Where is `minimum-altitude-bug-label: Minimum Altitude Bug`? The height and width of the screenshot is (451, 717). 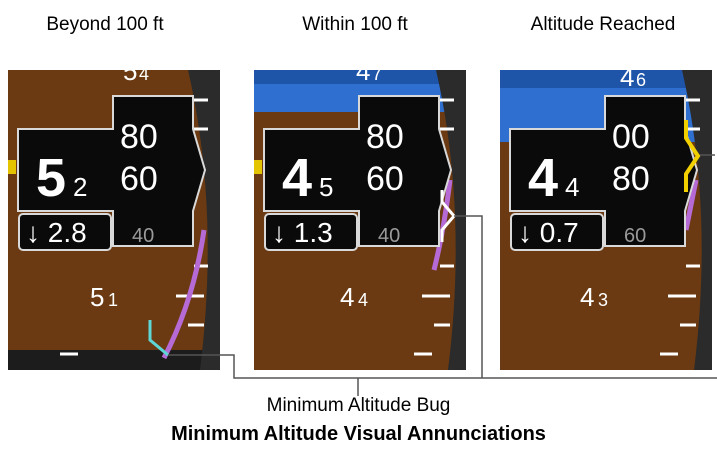 minimum-altitude-bug-label: Minimum Altitude Bug is located at coordinates (358, 405).